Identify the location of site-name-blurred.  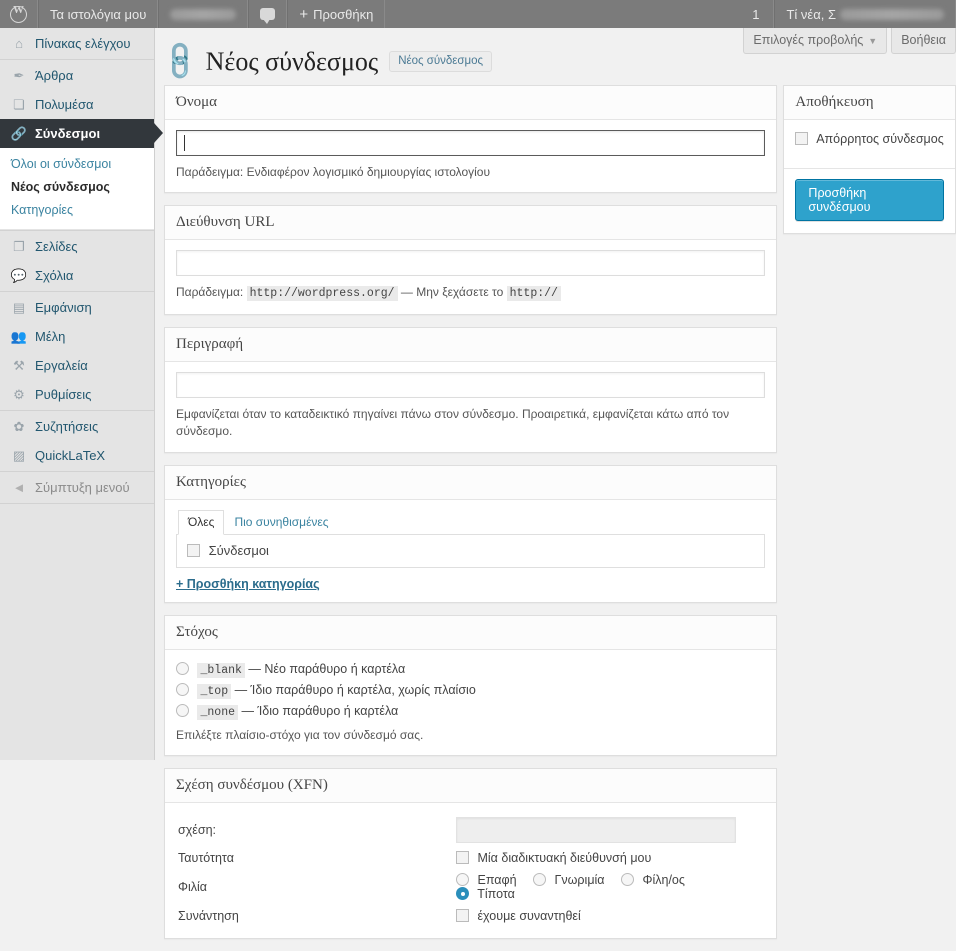
(203, 14).